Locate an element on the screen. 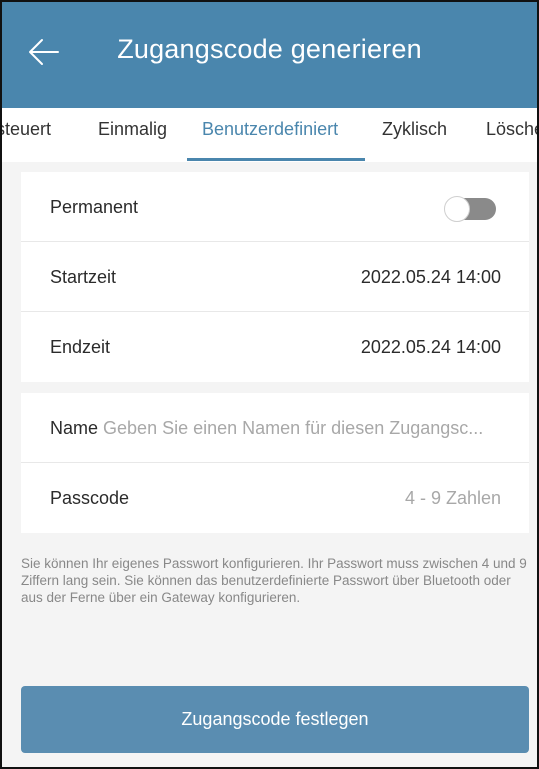 The image size is (539, 769). tab-benutzerdefiniert: Benutzerdefiniert is located at coordinates (270, 135).